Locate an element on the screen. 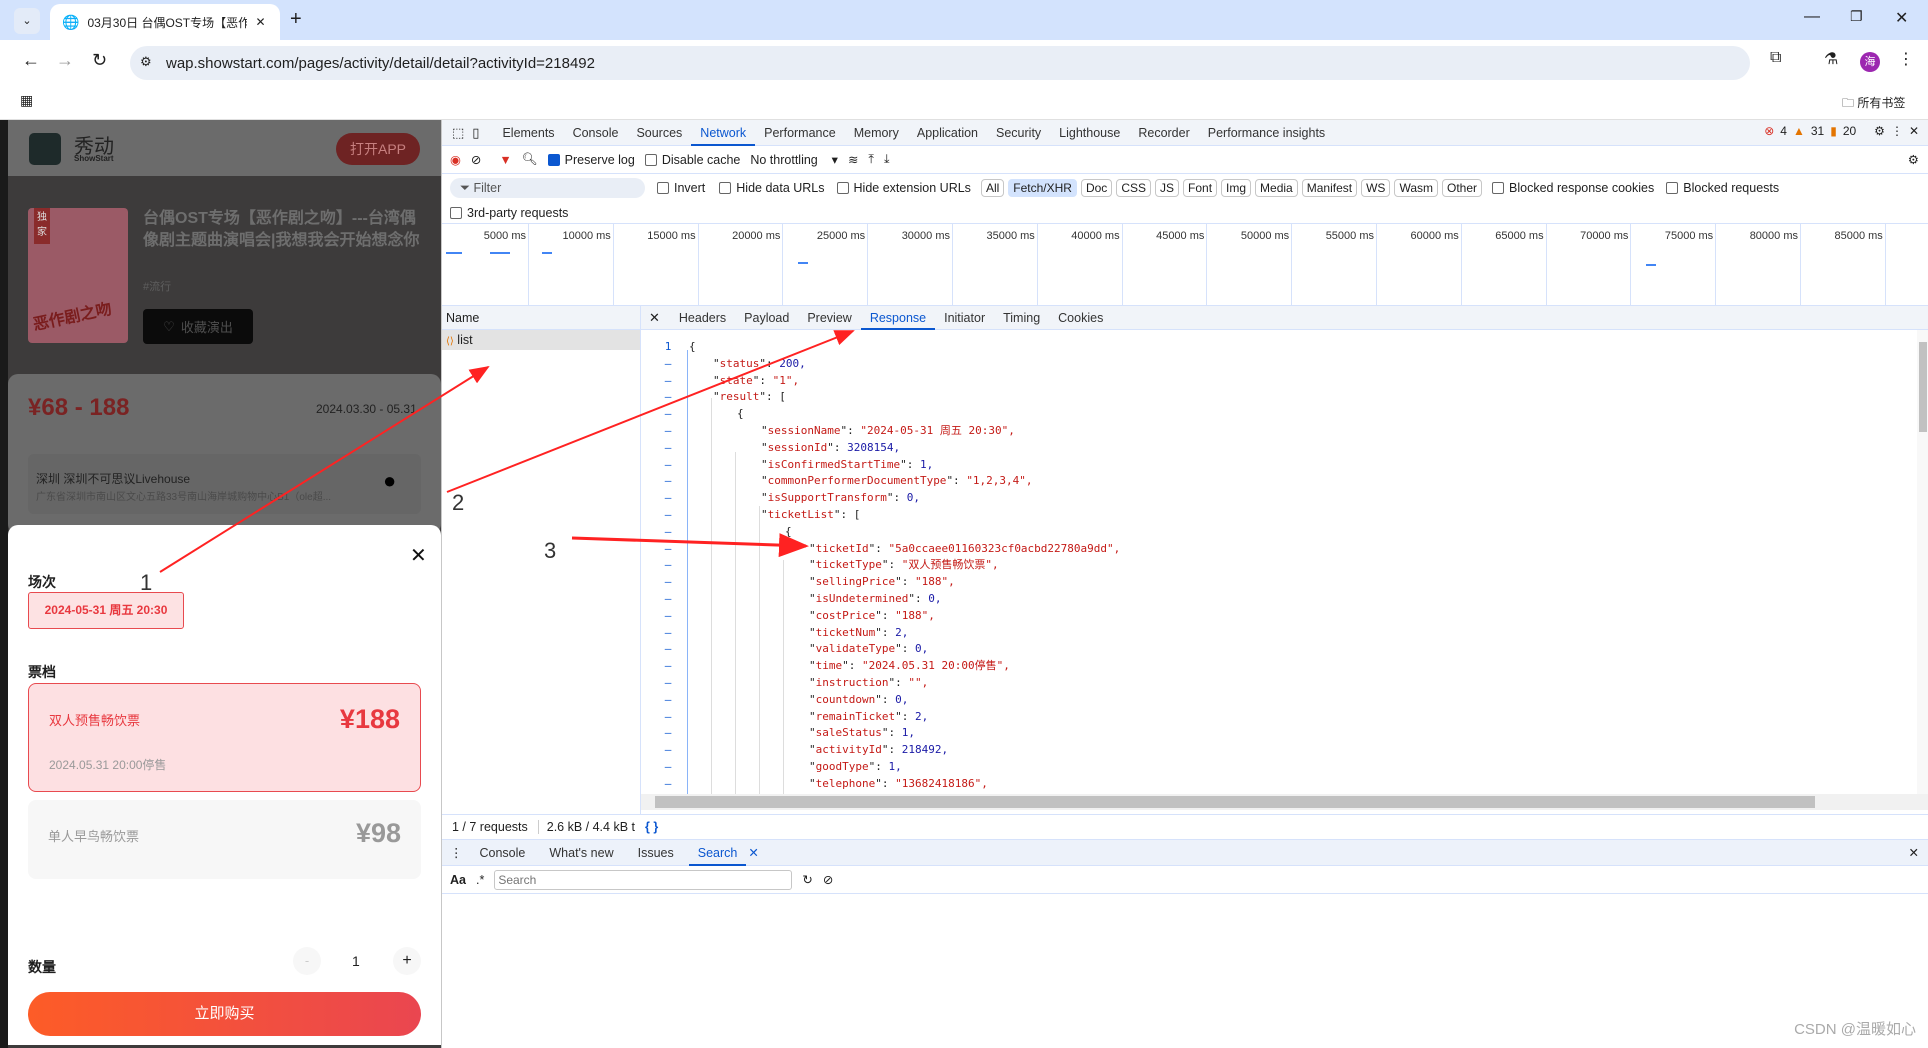  filter-icon: ▼ is located at coordinates (505, 160).